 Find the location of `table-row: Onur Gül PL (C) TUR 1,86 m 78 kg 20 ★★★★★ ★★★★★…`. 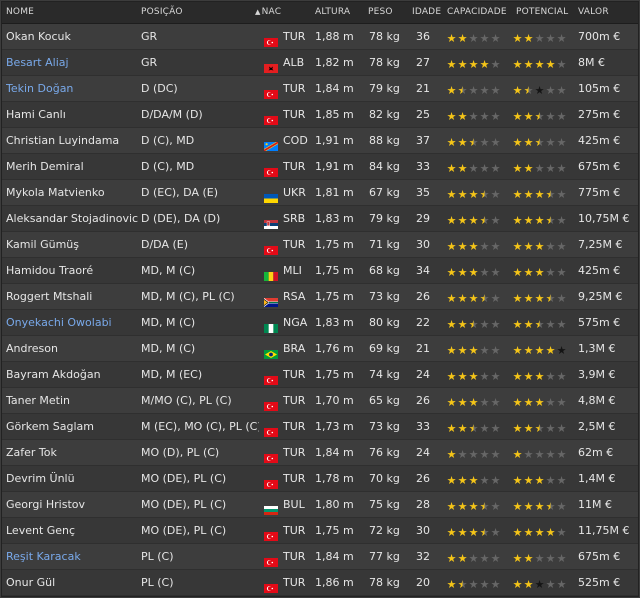

table-row: Onur Gül PL (C) TUR 1,86 m 78 kg 20 ★★★★★ ★★★★★… is located at coordinates (320, 583).